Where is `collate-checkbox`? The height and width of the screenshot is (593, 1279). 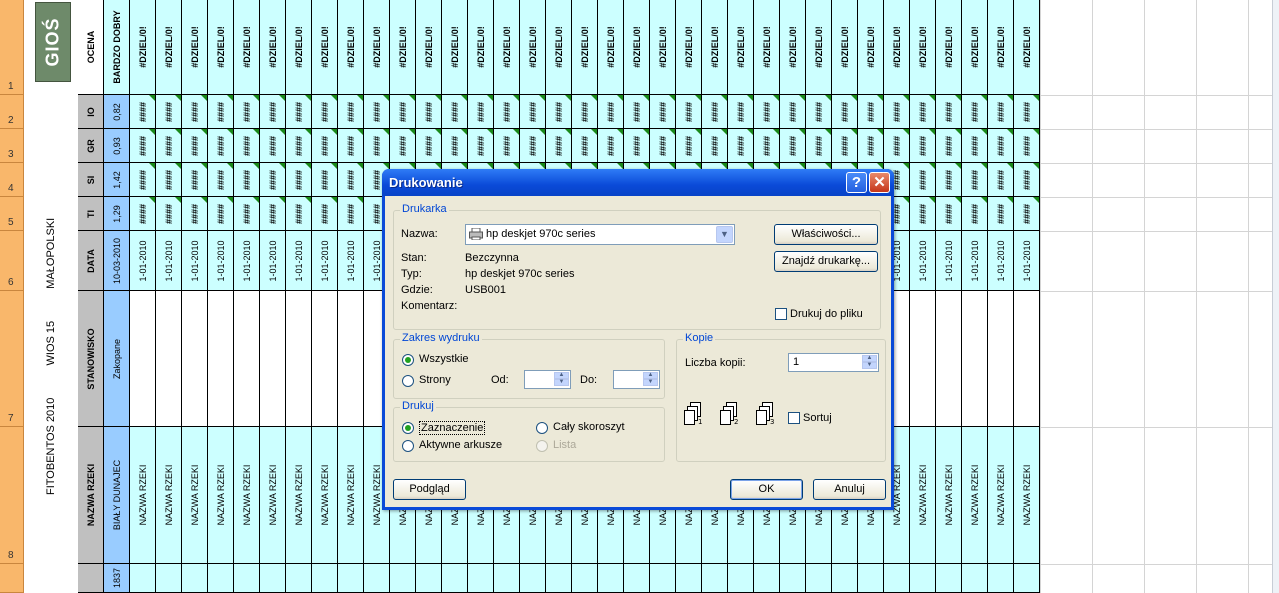 collate-checkbox is located at coordinates (794, 418).